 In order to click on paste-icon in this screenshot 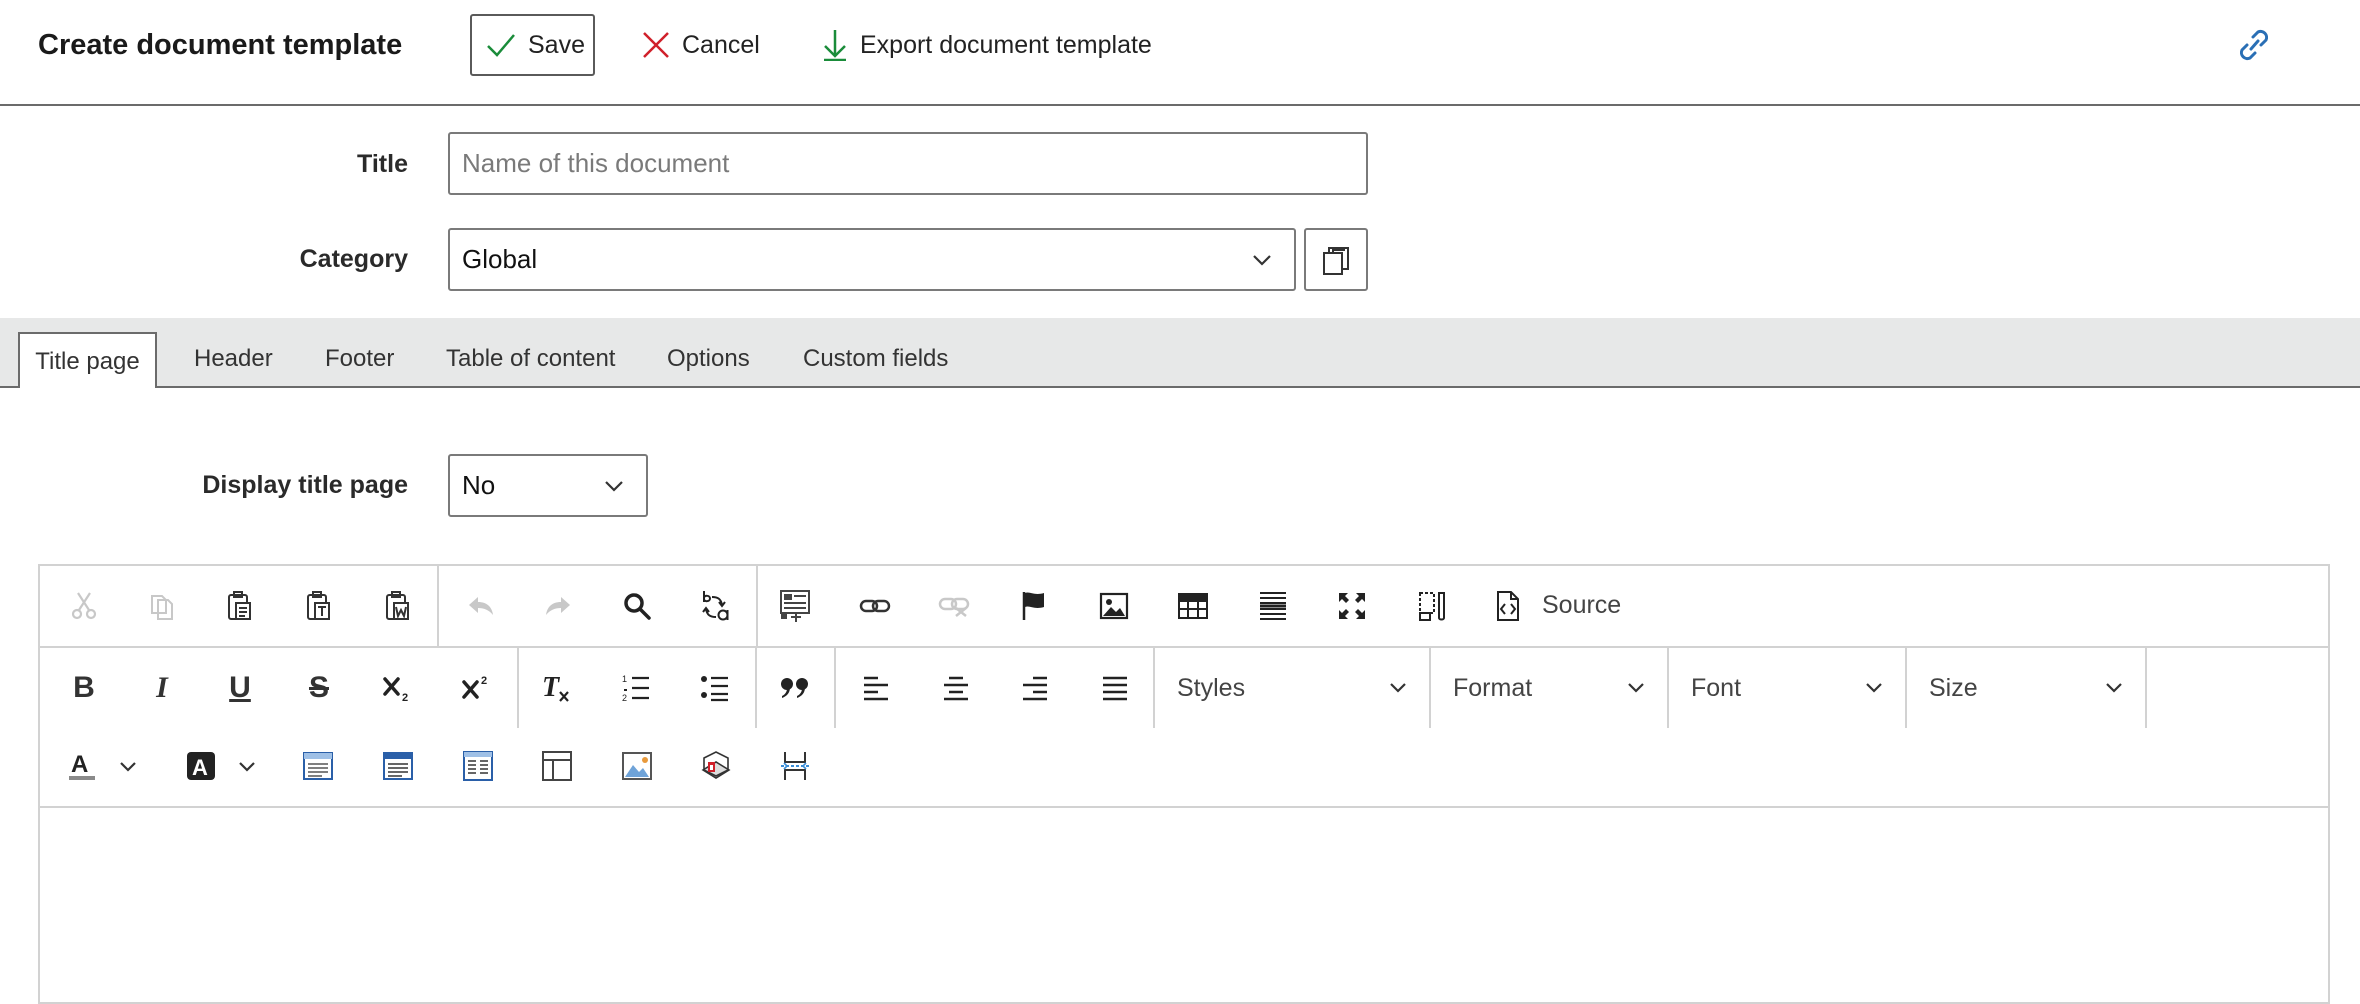, I will do `click(240, 606)`.